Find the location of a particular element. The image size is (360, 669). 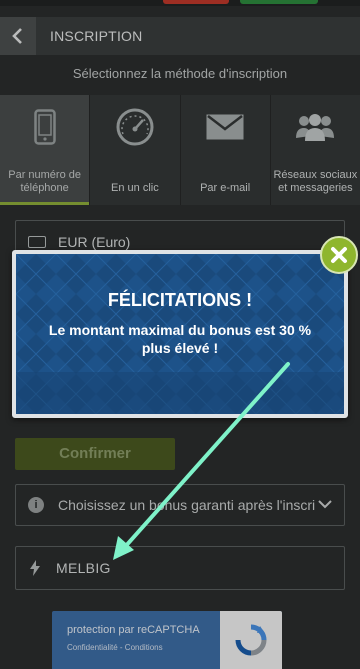

method-label-phone: Par numéro de téléphone is located at coordinates (44, 181).